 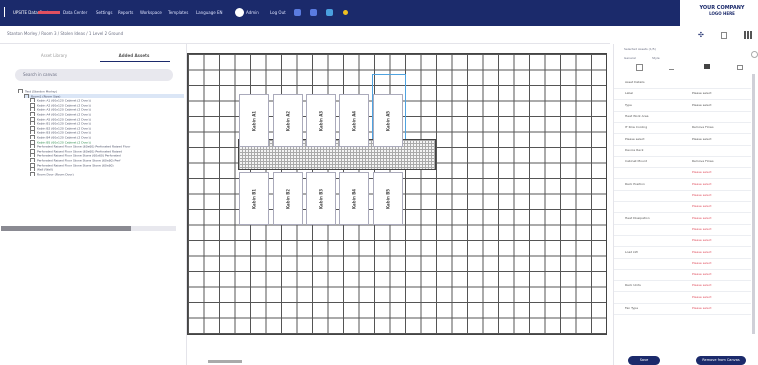 I want to click on property-row, so click(x=682, y=134).